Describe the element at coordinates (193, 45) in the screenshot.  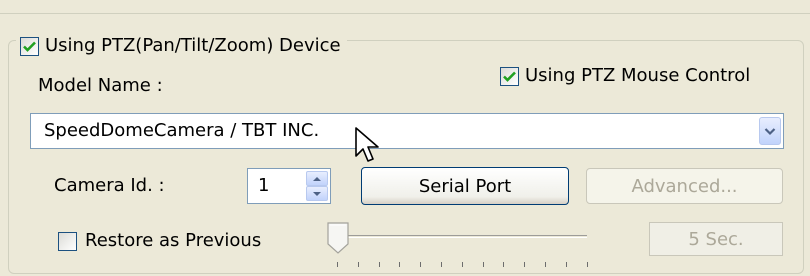
I see `use-ptz-label: Using PTZ(Pan/Tilt/Zoom) Device` at that location.